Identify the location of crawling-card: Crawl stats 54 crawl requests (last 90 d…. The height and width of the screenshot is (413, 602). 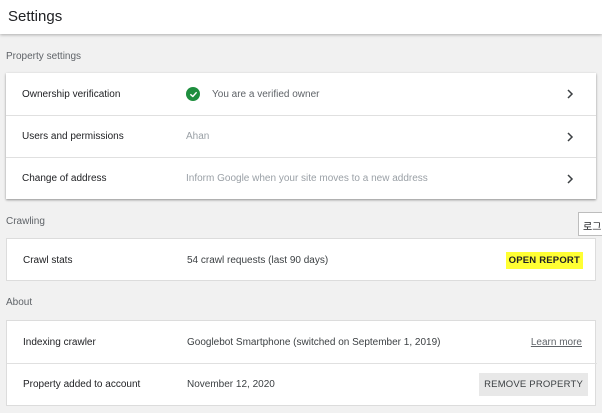
(301, 259).